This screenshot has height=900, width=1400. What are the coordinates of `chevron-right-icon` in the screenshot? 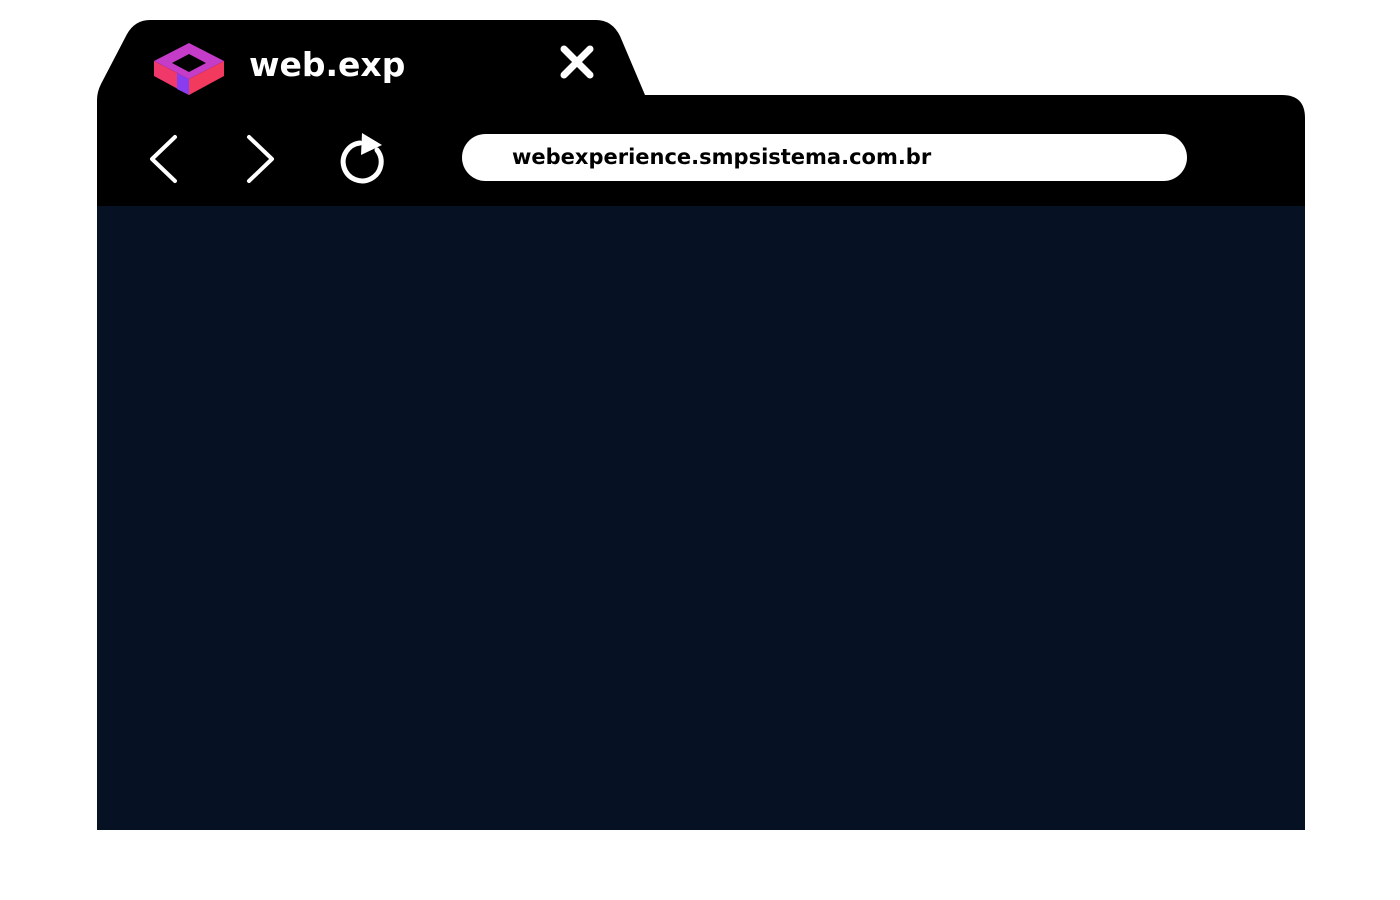 It's located at (260, 159).